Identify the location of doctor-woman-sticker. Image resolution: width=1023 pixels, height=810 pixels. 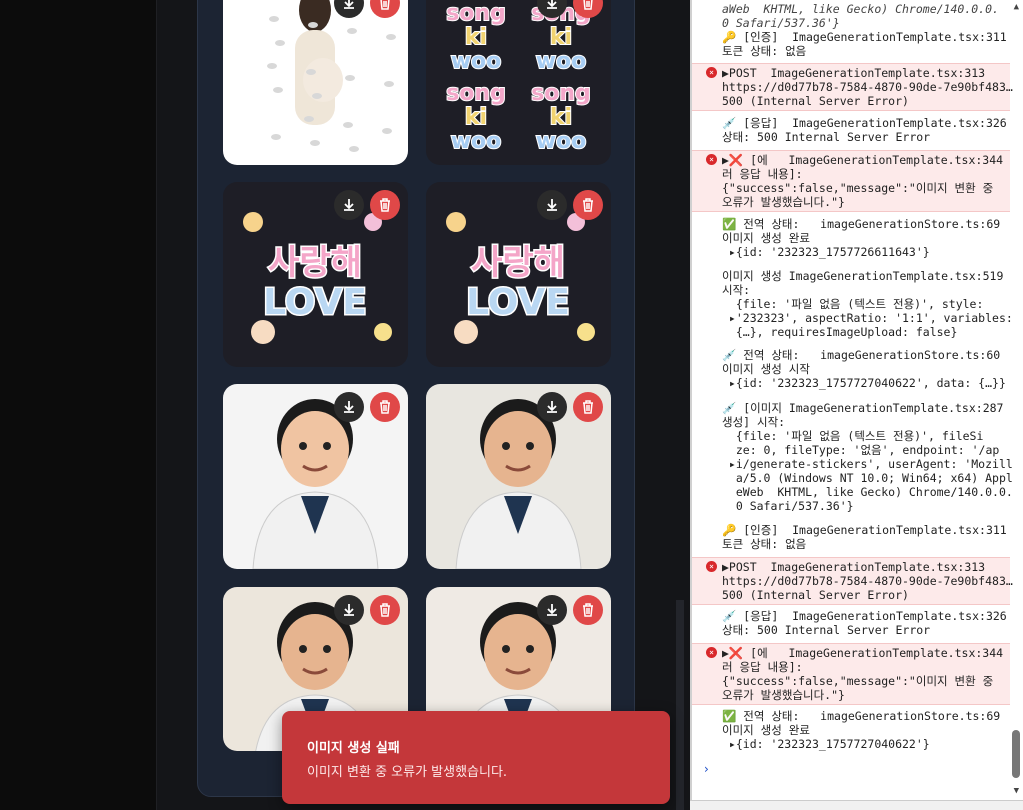
(315, 476).